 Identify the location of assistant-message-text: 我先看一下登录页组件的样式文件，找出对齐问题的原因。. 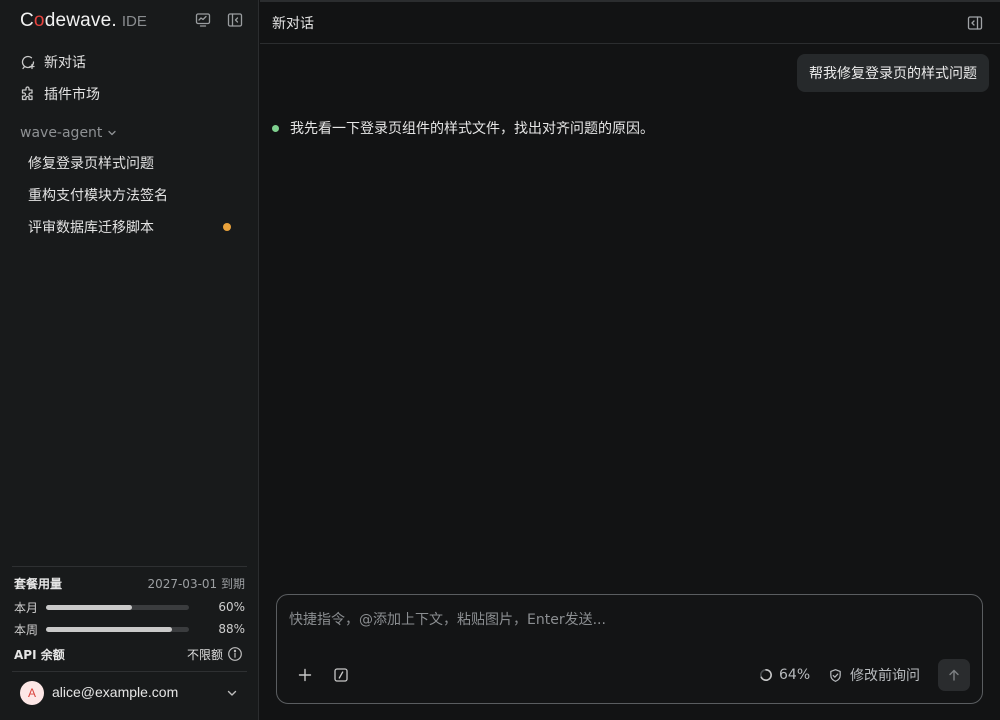
(472, 129).